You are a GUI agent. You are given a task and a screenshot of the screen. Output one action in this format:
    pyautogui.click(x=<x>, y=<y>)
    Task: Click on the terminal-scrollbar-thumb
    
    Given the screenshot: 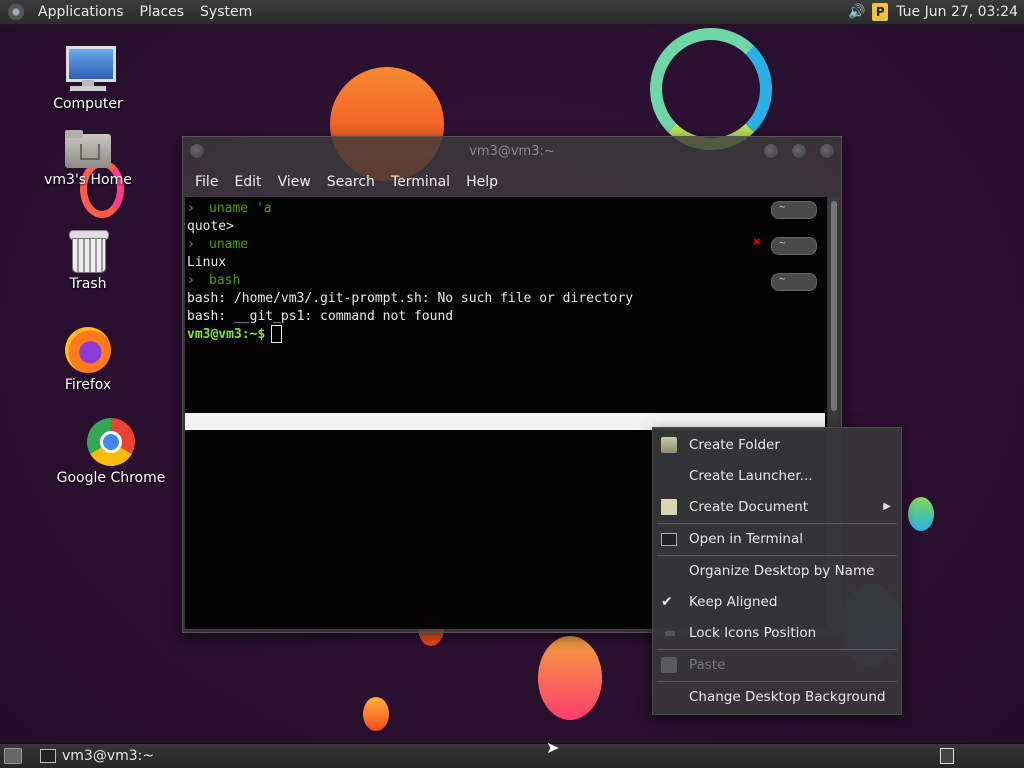 What is the action you would take?
    pyautogui.click(x=834, y=306)
    